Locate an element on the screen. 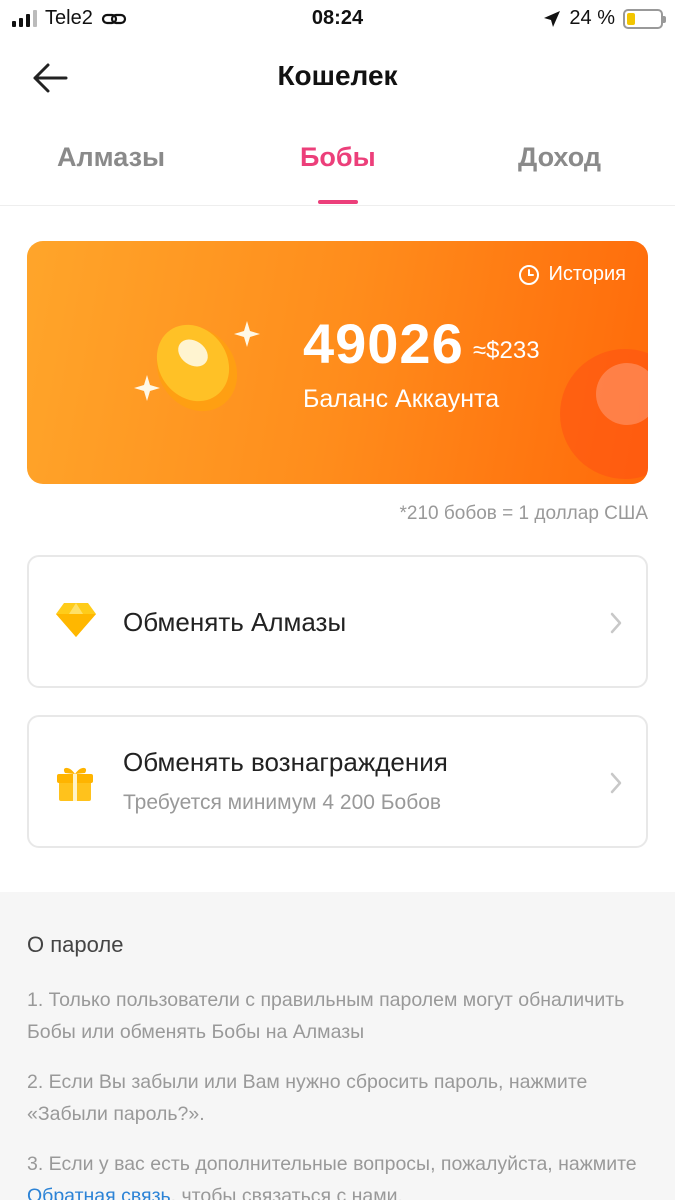 This screenshot has height=1200, width=675. battery-percent: 24 % is located at coordinates (592, 18).